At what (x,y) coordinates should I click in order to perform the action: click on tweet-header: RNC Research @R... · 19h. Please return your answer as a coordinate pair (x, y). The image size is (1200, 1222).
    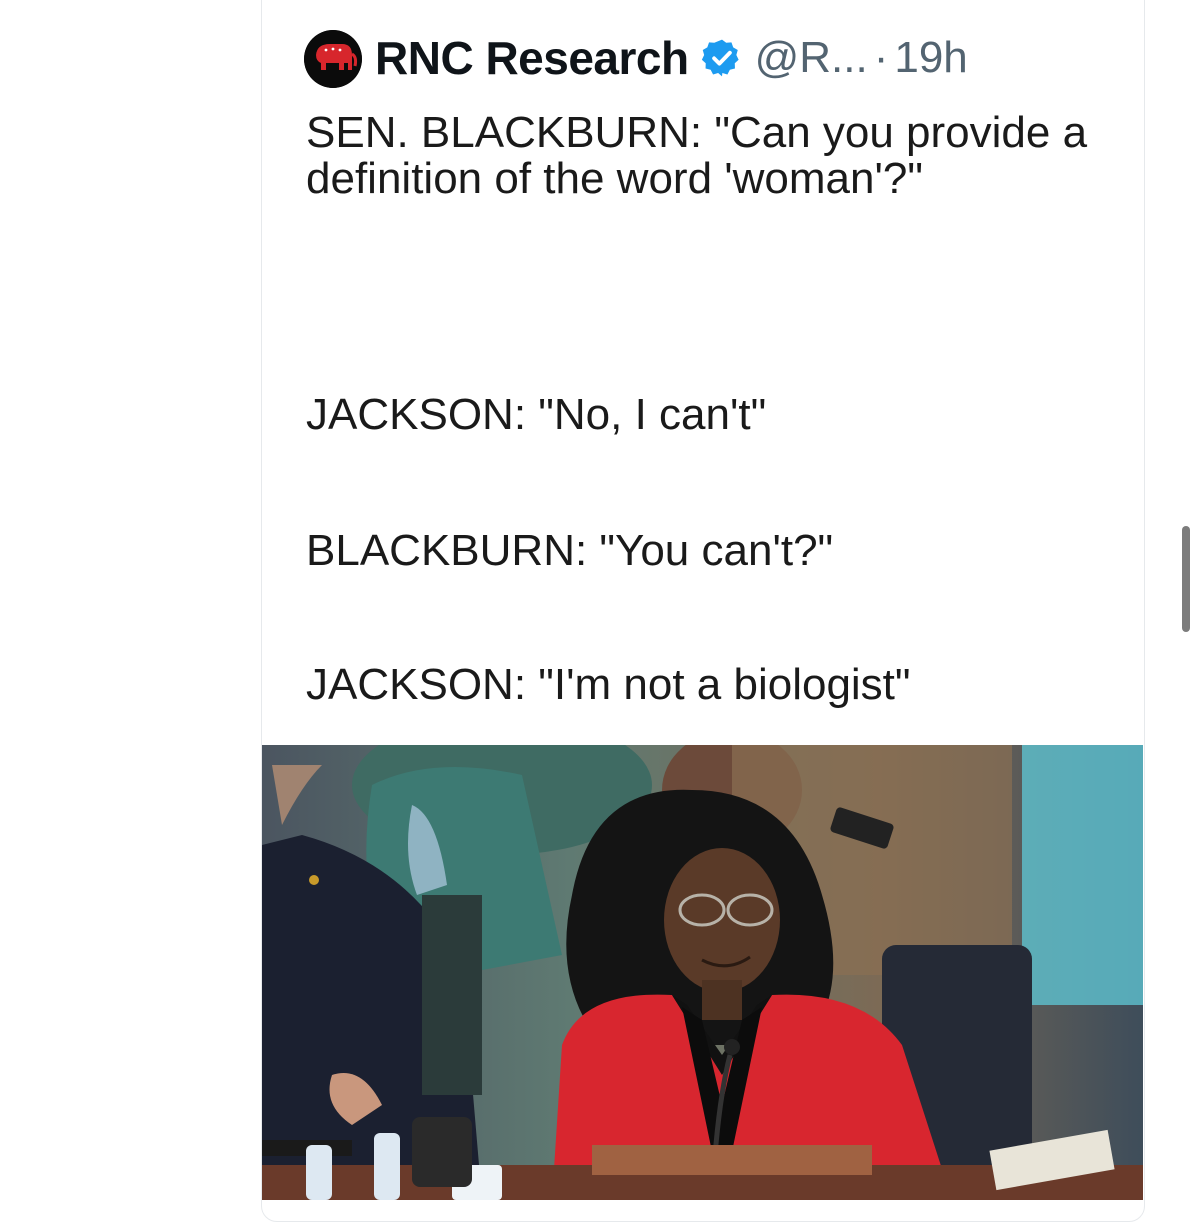
    Looking at the image, I should click on (671, 58).